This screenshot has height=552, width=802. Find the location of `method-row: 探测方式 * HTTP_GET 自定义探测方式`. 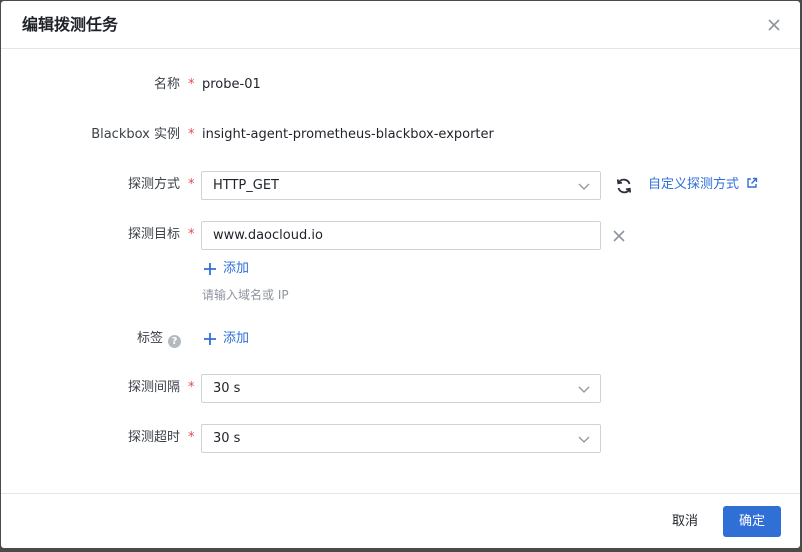

method-row: 探测方式 * HTTP_GET 自定义探测方式 is located at coordinates (400, 185).